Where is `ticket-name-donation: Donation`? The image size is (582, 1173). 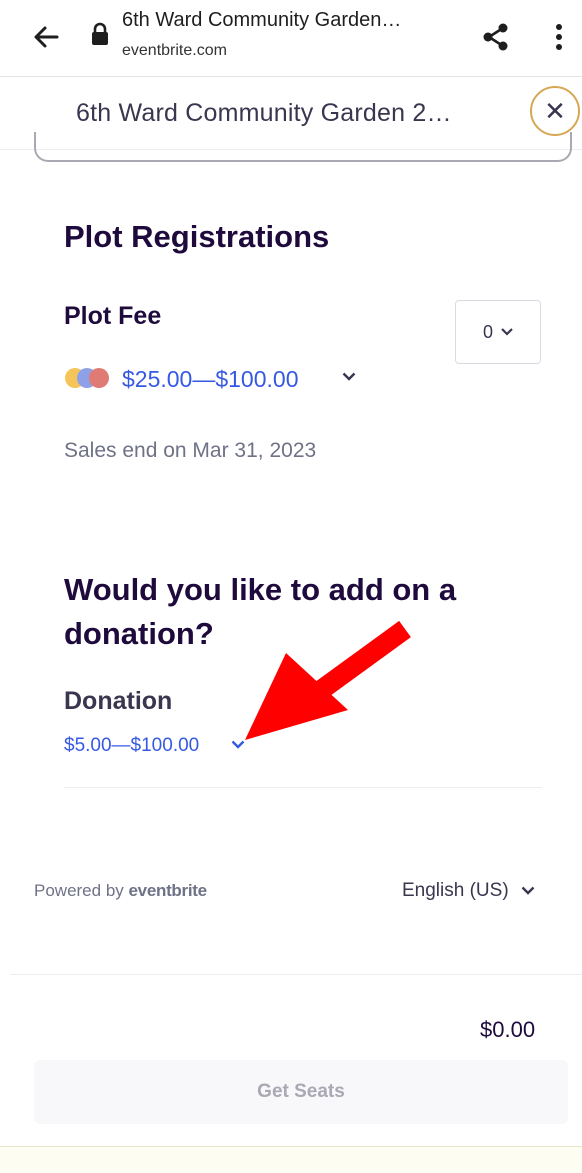
ticket-name-donation: Donation is located at coordinates (118, 701).